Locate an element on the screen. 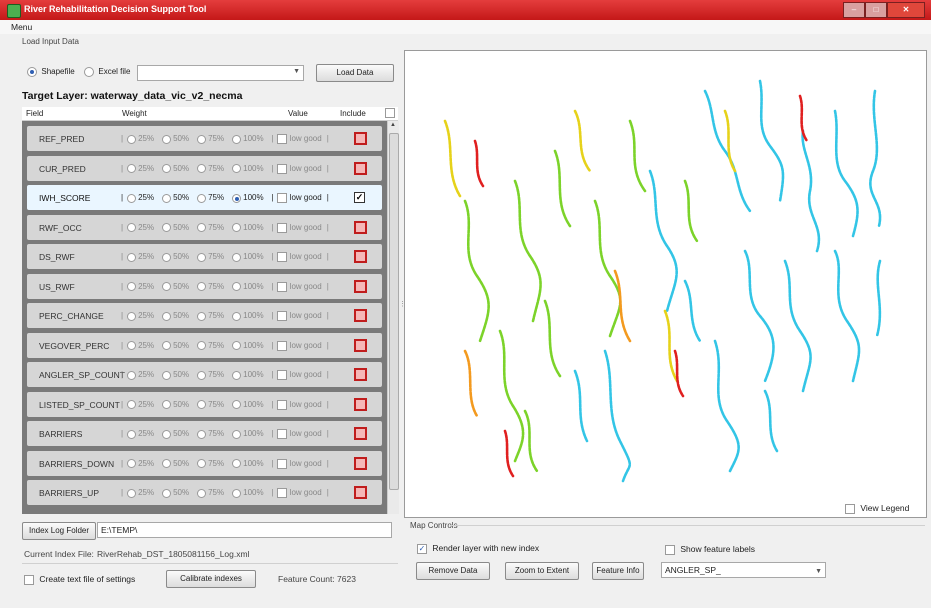 The width and height of the screenshot is (931, 608). field-row: BARRIERS_UP | 25% 50% 75% 100% | low good | is located at coordinates (204, 492).